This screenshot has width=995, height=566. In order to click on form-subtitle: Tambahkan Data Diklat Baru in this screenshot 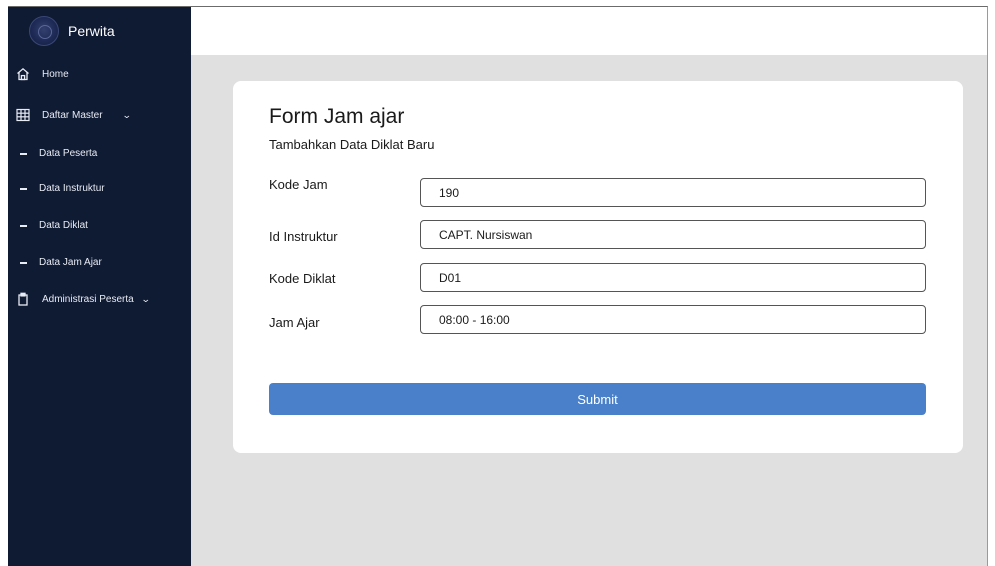, I will do `click(352, 144)`.